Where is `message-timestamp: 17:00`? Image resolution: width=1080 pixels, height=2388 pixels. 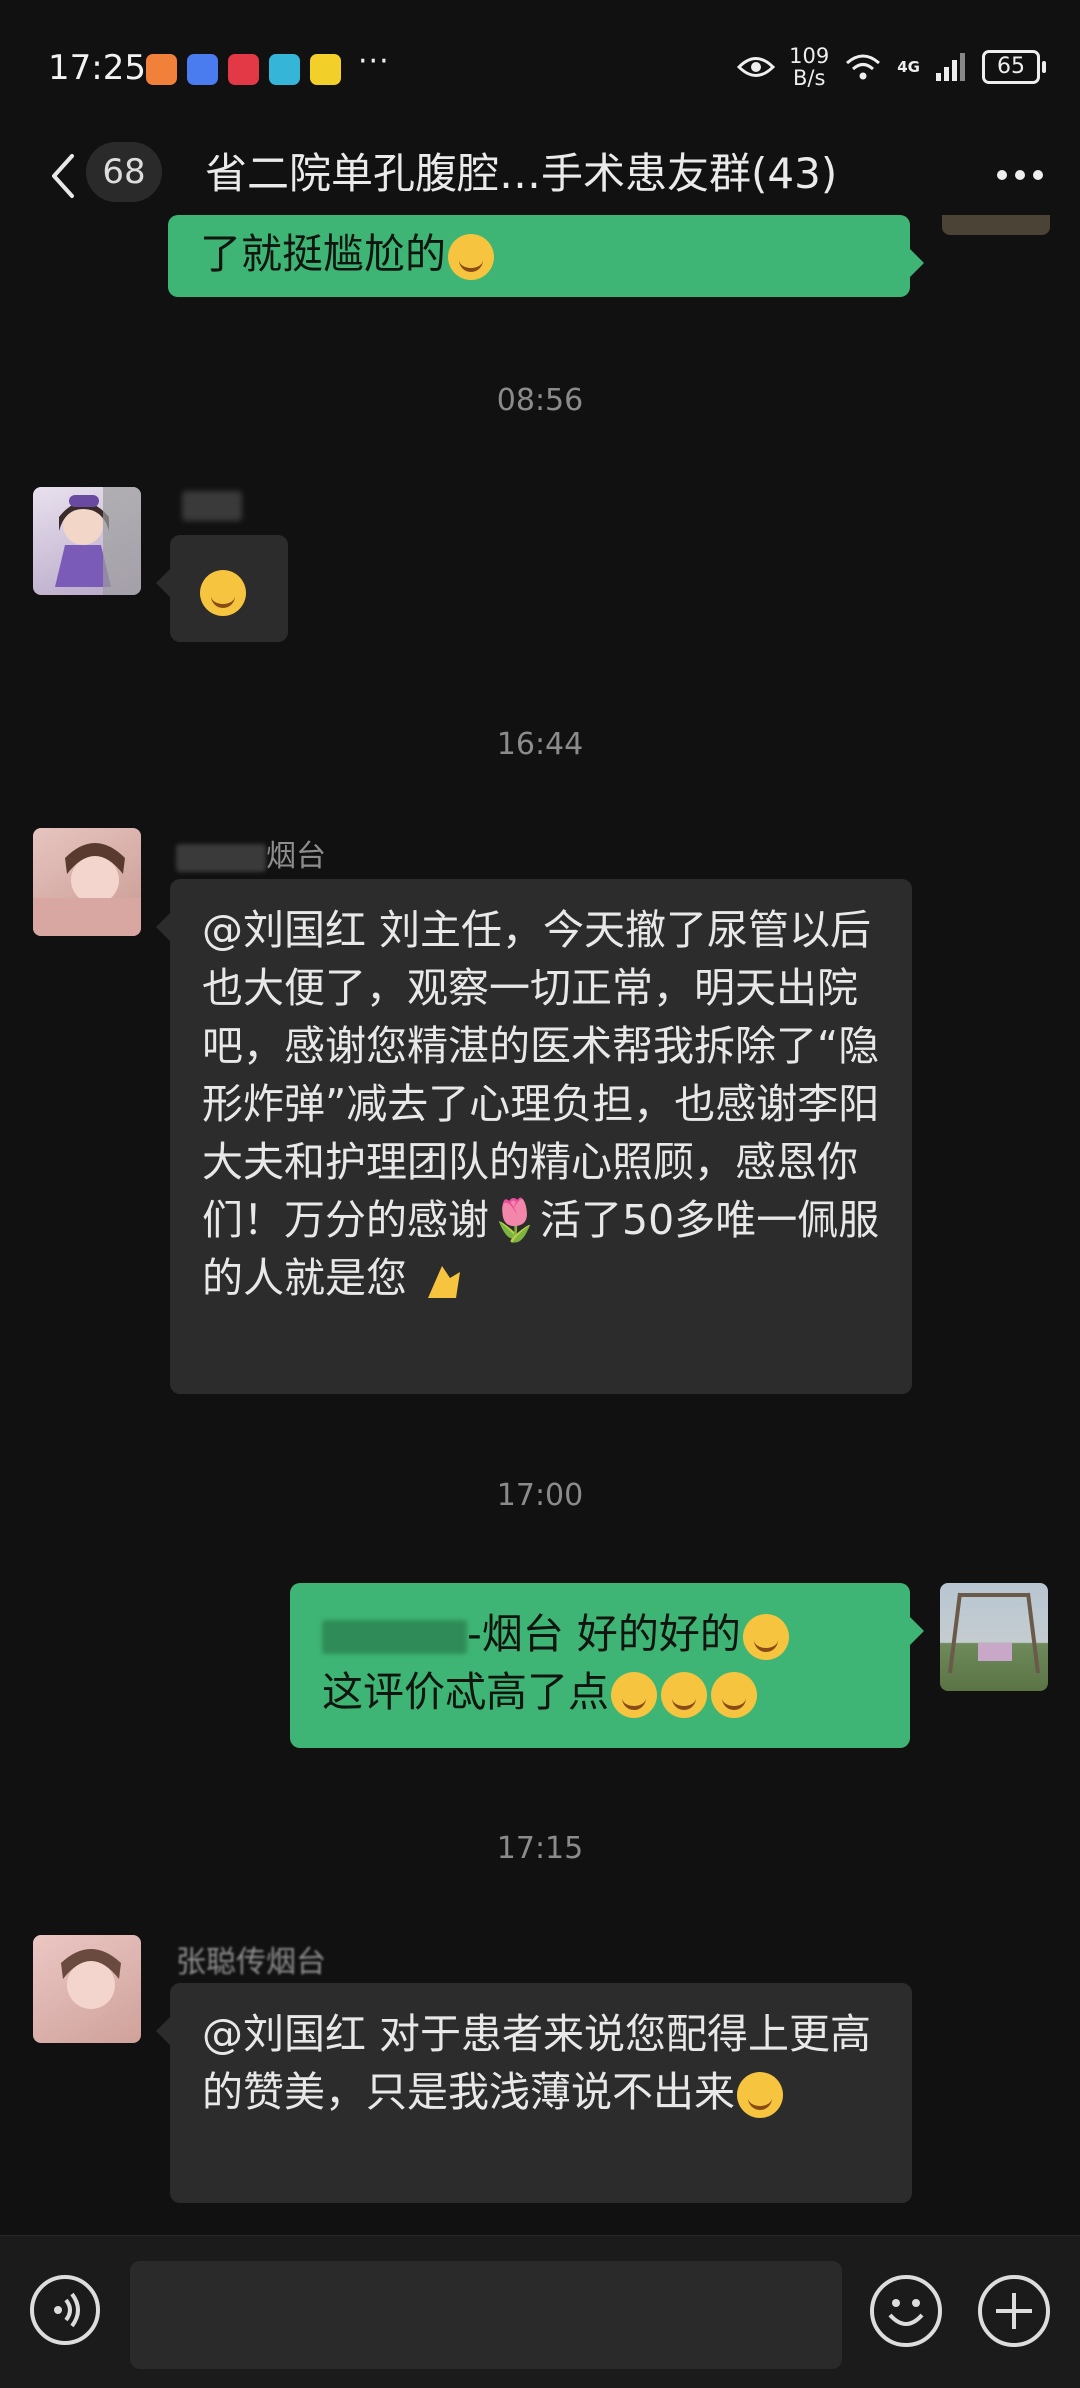 message-timestamp: 17:00 is located at coordinates (540, 1495).